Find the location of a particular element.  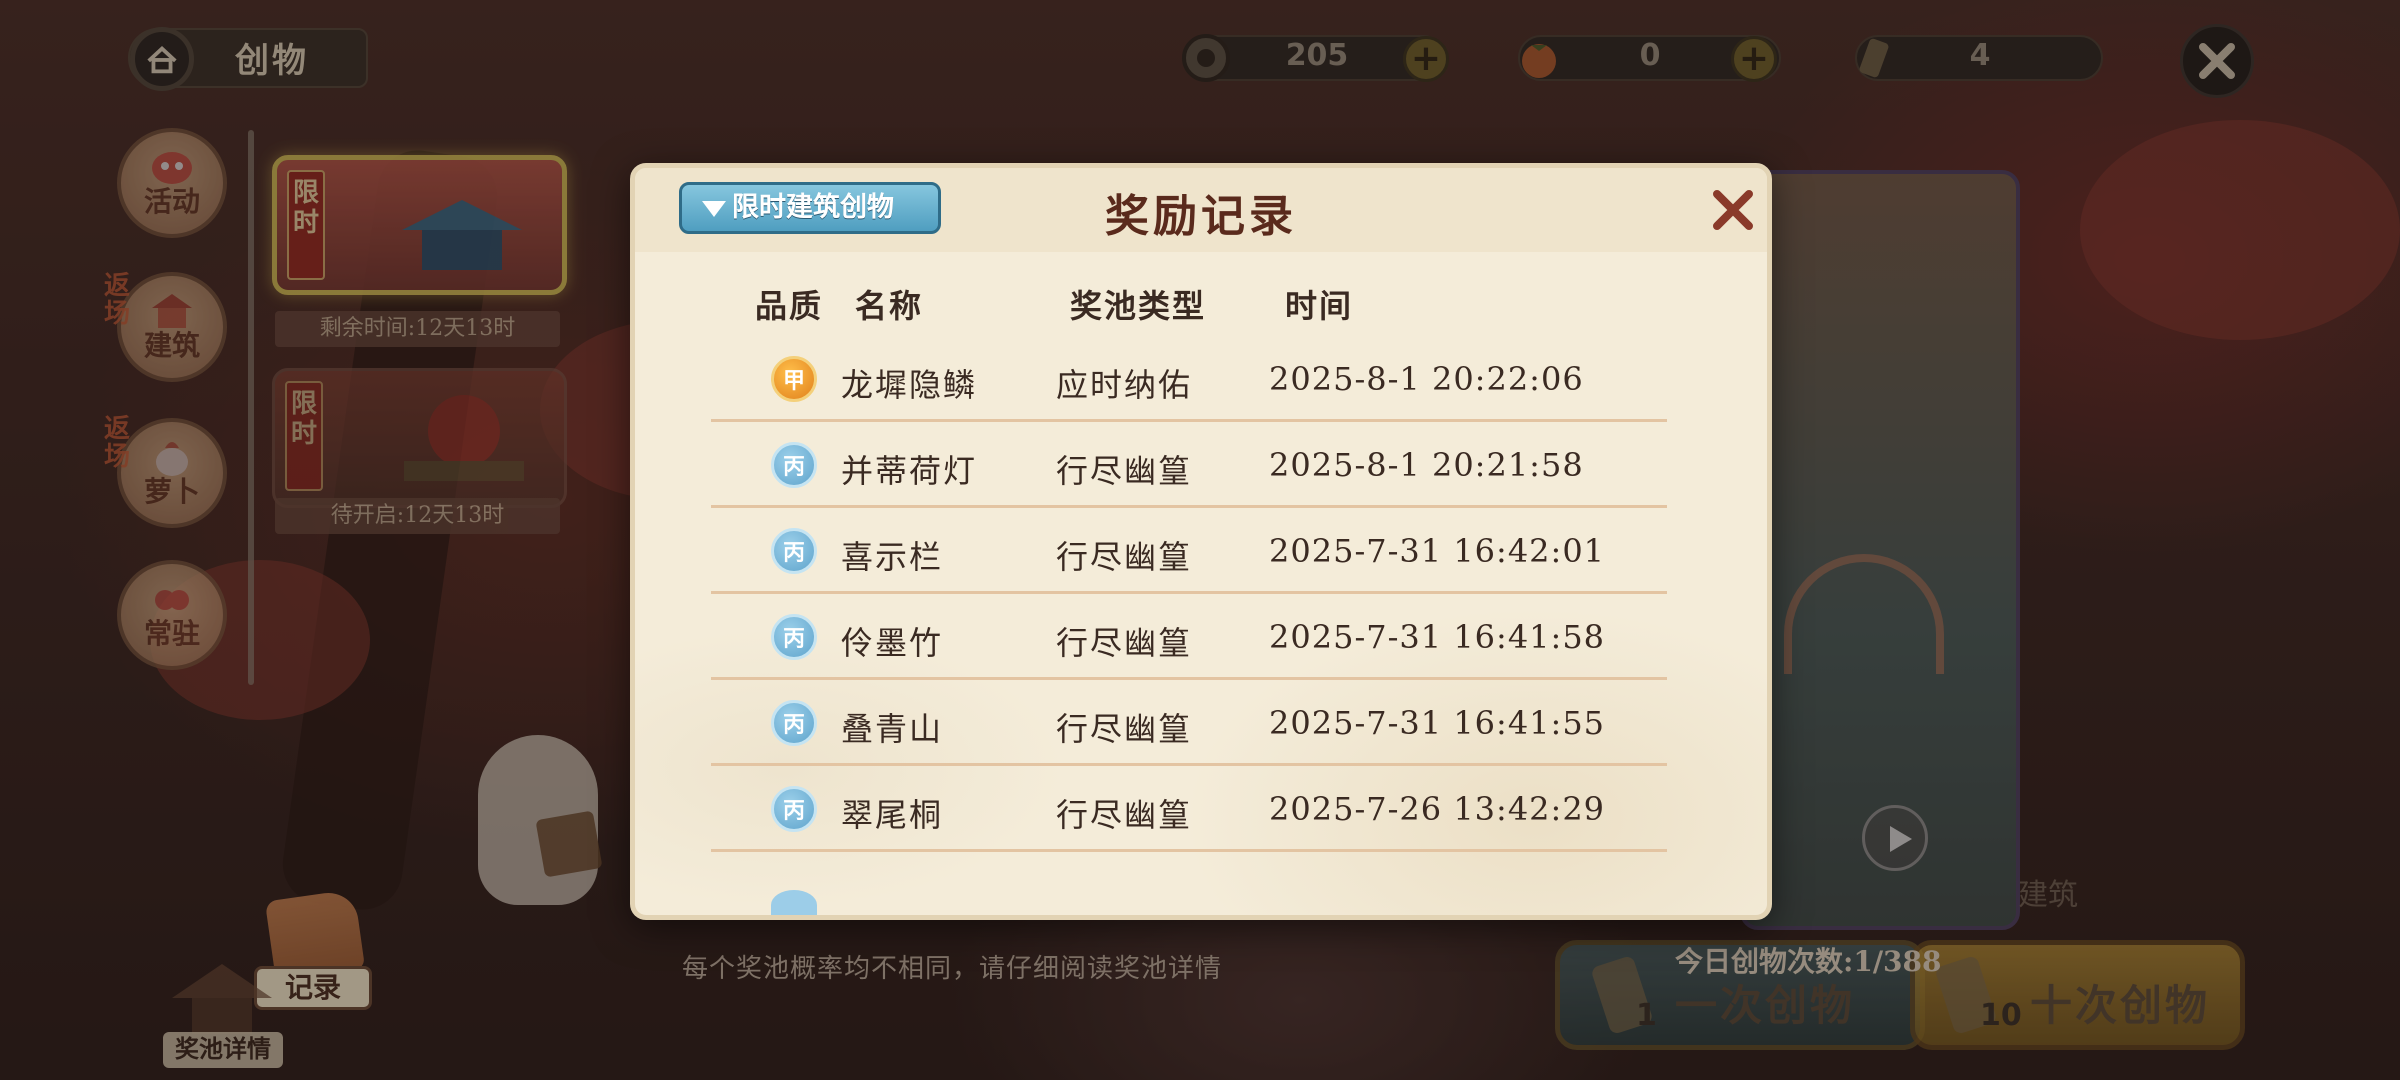

record-row: 丙伶墨竹 行尽幽篁 2025-7-31 16:41:58 is located at coordinates (1189, 637).